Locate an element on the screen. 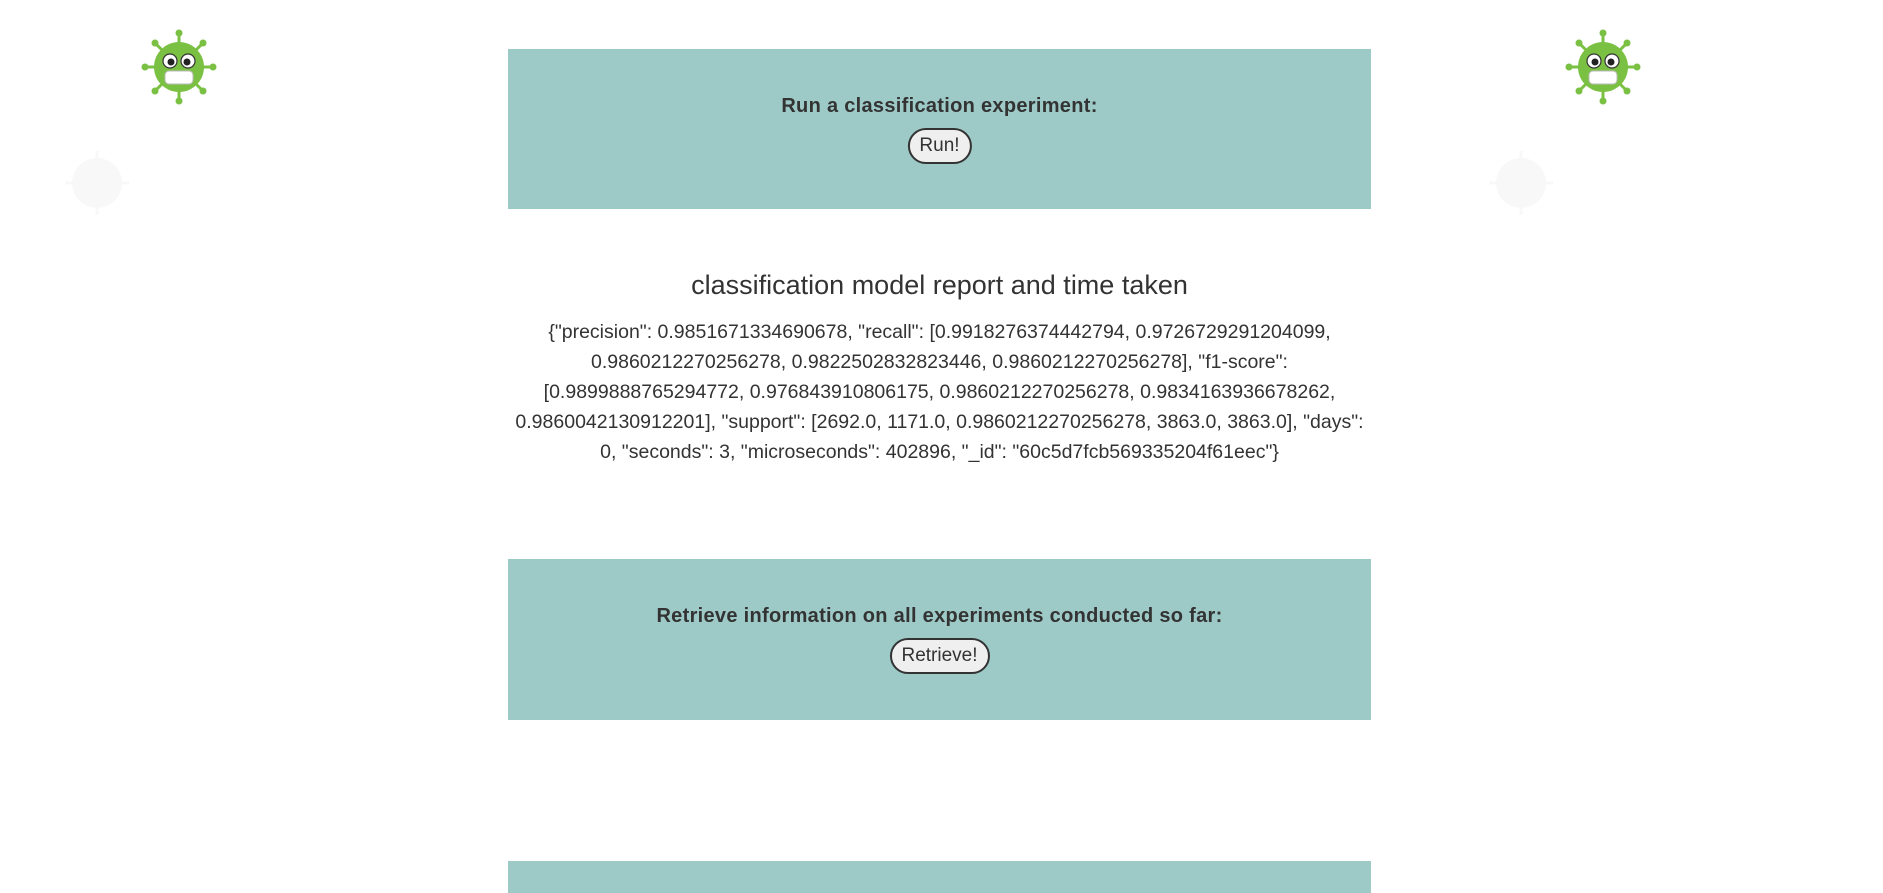 This screenshot has height=893, width=1883. next-panel is located at coordinates (939, 877).